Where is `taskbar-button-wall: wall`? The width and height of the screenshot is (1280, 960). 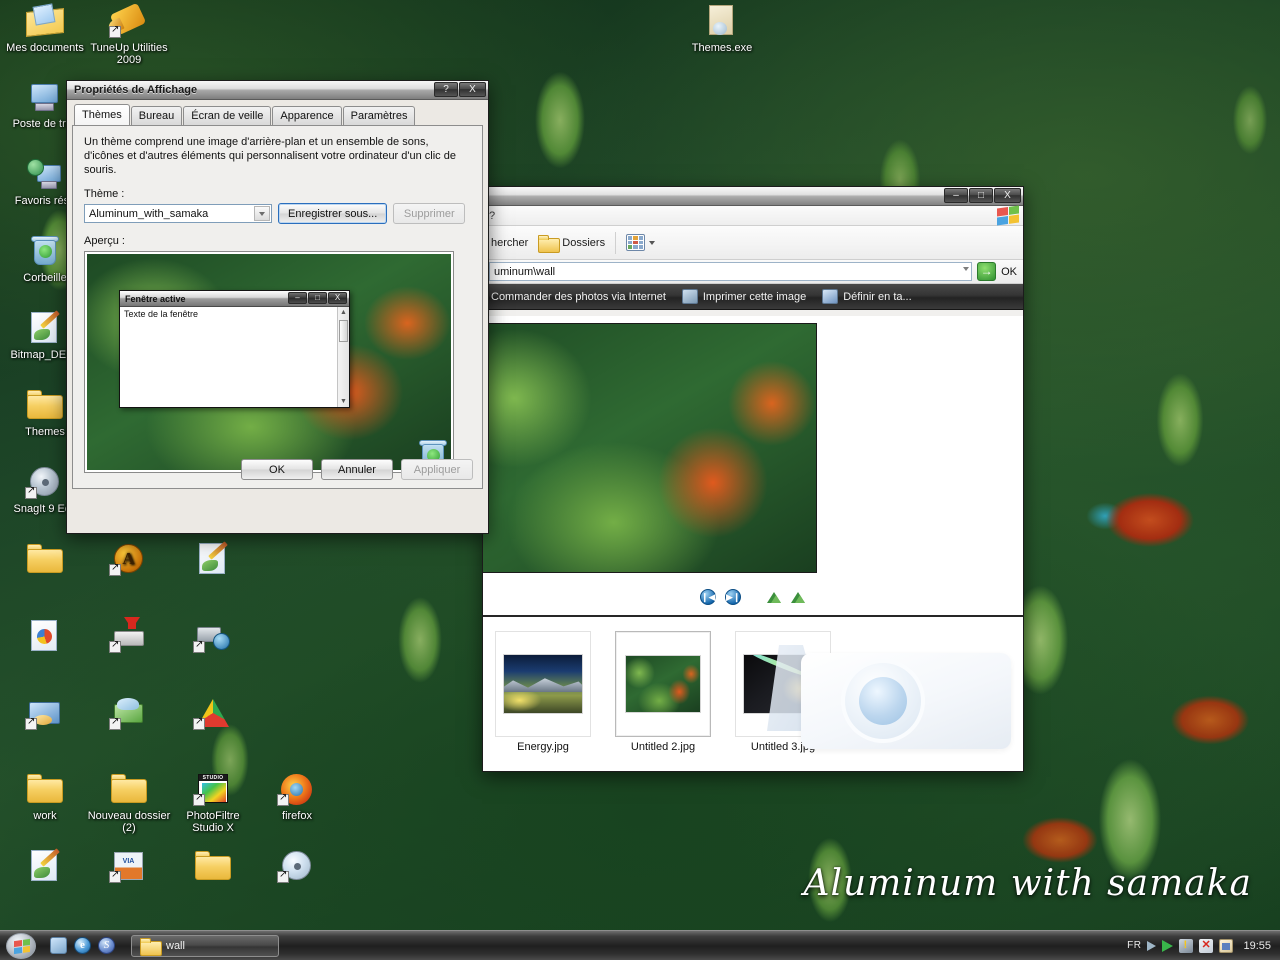
taskbar-button-wall: wall is located at coordinates (205, 945).